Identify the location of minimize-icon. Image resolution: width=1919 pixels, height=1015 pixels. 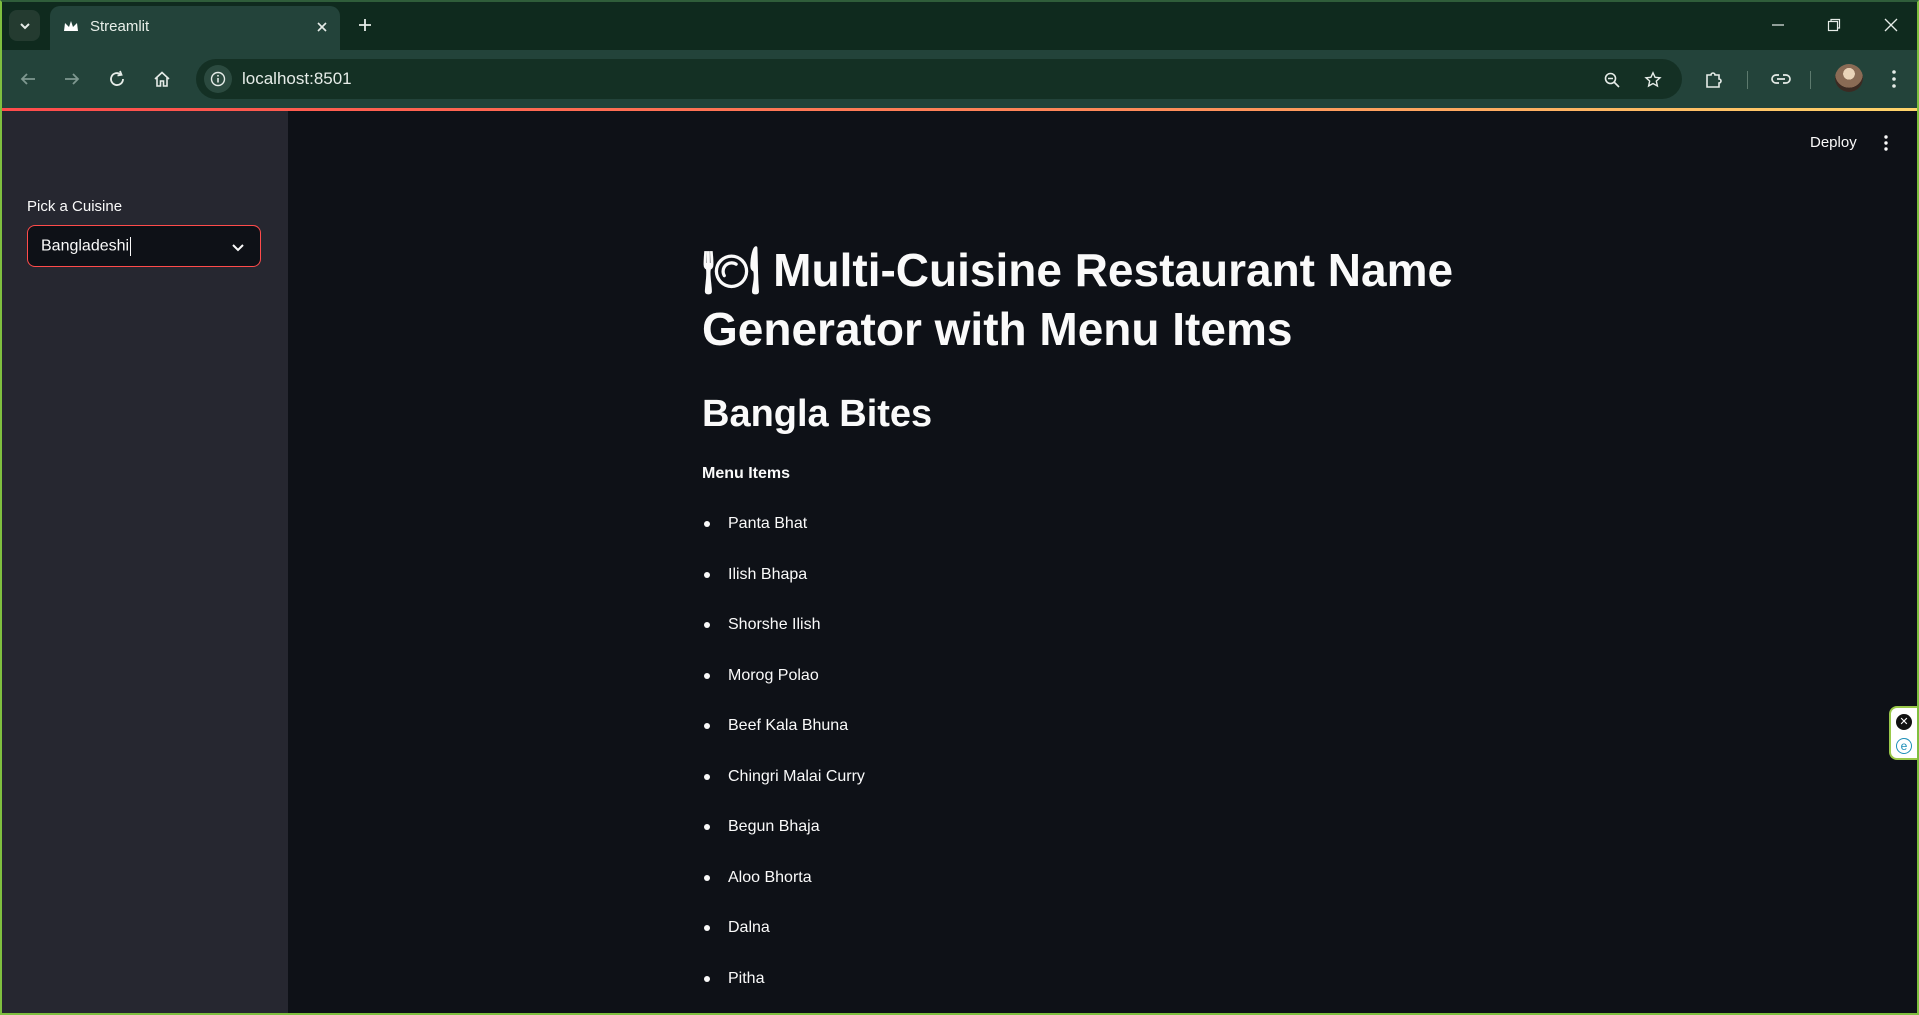
(1778, 25).